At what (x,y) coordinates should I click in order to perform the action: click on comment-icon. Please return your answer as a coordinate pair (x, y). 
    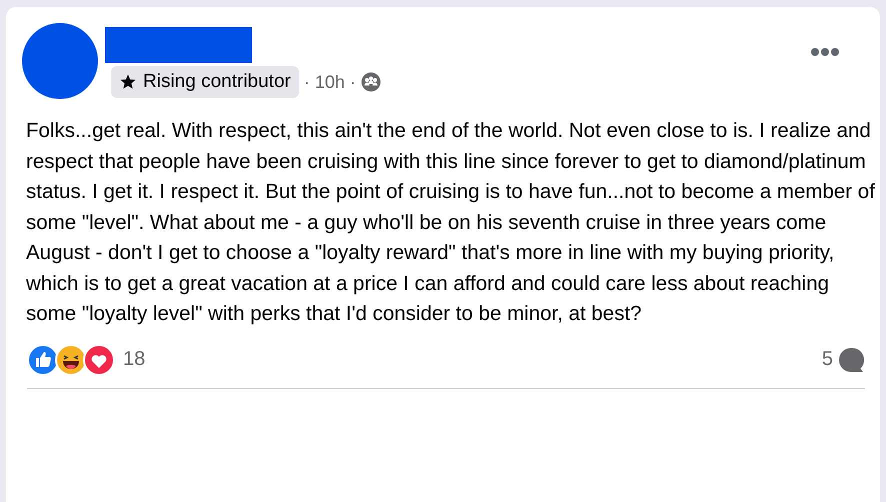
    Looking at the image, I should click on (851, 360).